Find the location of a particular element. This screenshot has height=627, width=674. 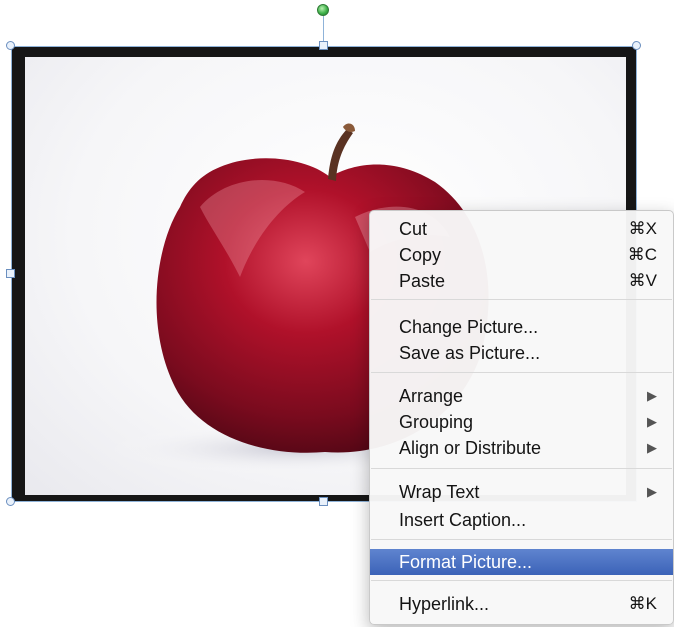

menu-item-align-or-distribute: Align or Distribute ▶ is located at coordinates (521, 448).